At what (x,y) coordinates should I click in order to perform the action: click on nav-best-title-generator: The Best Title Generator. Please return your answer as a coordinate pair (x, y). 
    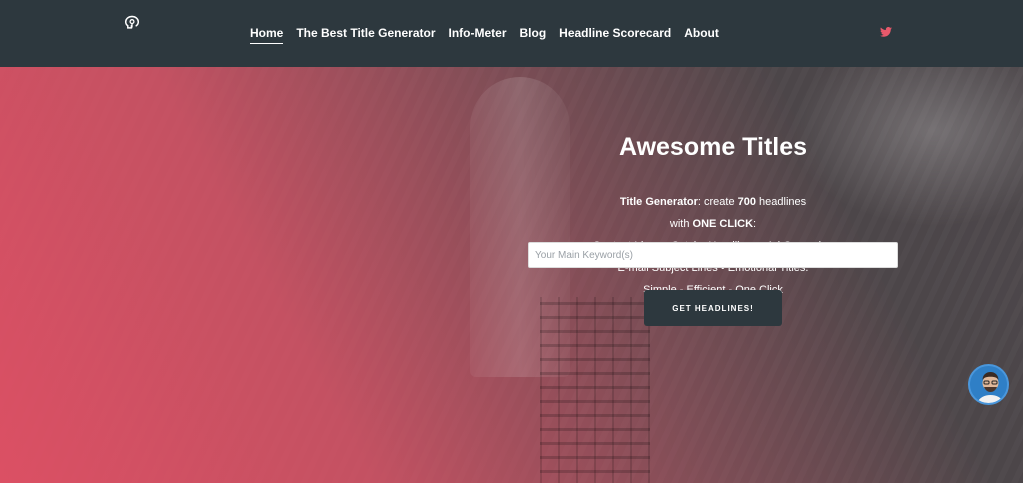
    Looking at the image, I should click on (365, 35).